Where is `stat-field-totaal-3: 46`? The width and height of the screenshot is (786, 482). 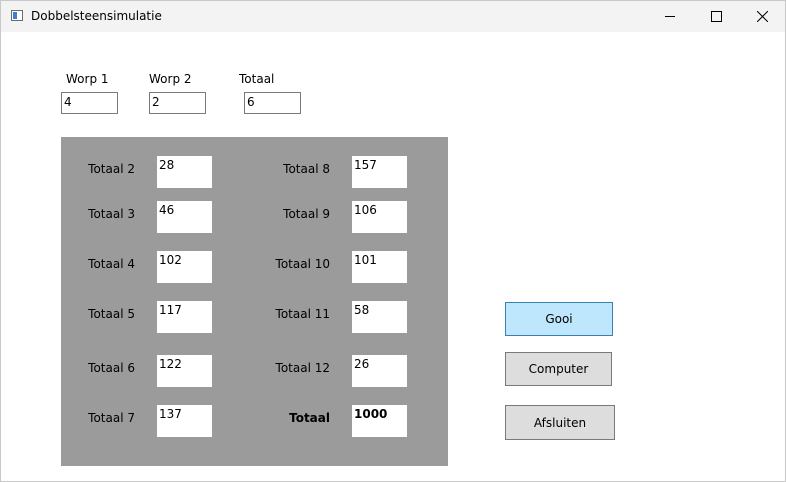
stat-field-totaal-3: 46 is located at coordinates (184, 217).